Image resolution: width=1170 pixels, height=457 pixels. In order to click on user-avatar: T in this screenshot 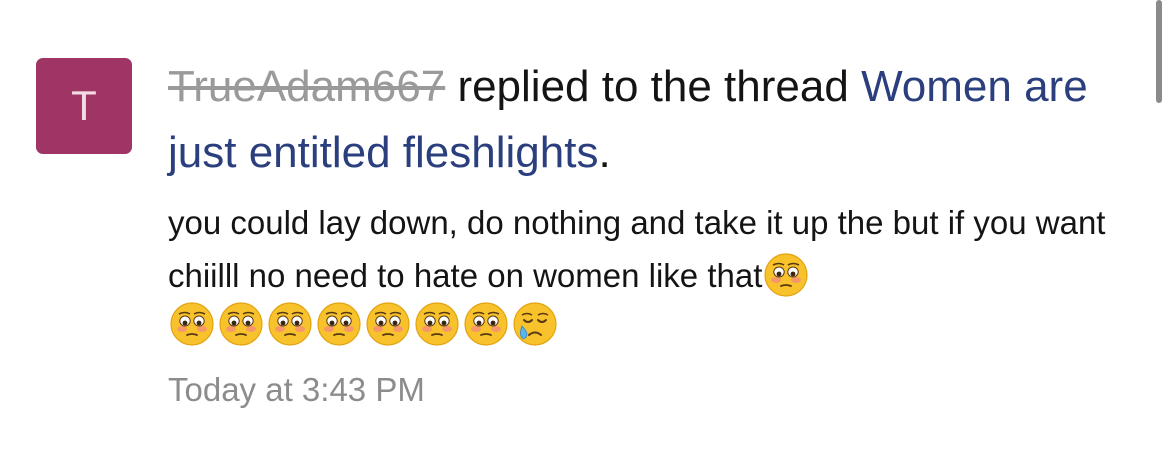, I will do `click(84, 106)`.